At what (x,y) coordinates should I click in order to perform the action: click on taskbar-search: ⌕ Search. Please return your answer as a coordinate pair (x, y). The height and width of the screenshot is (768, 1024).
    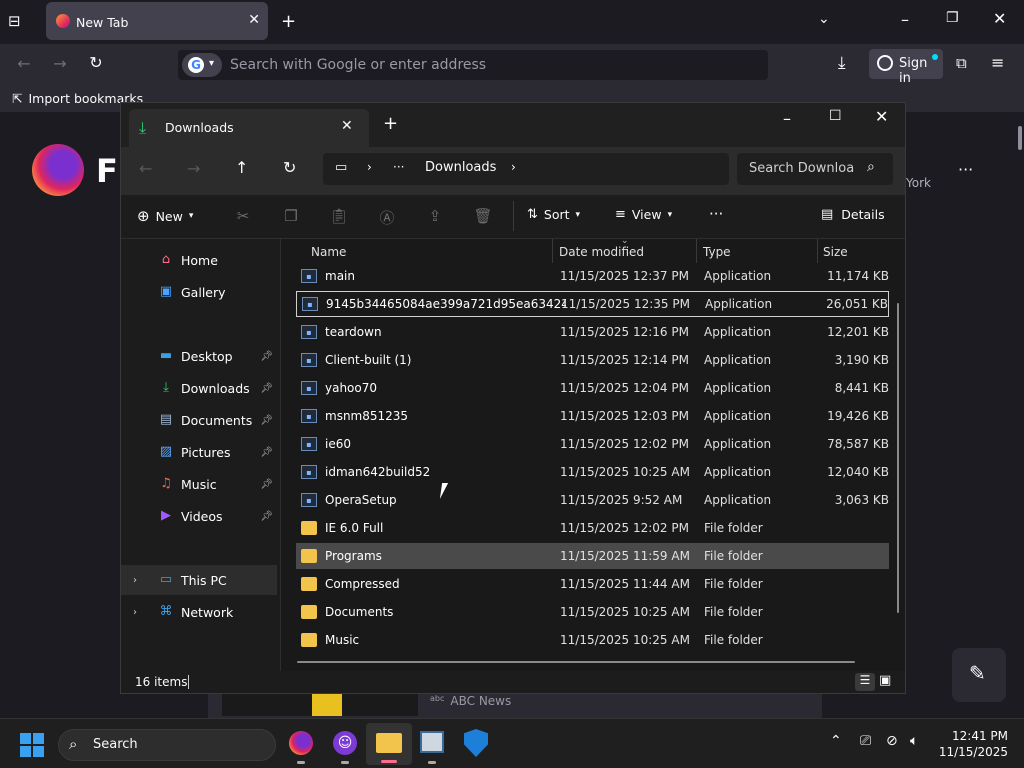
    Looking at the image, I should click on (167, 745).